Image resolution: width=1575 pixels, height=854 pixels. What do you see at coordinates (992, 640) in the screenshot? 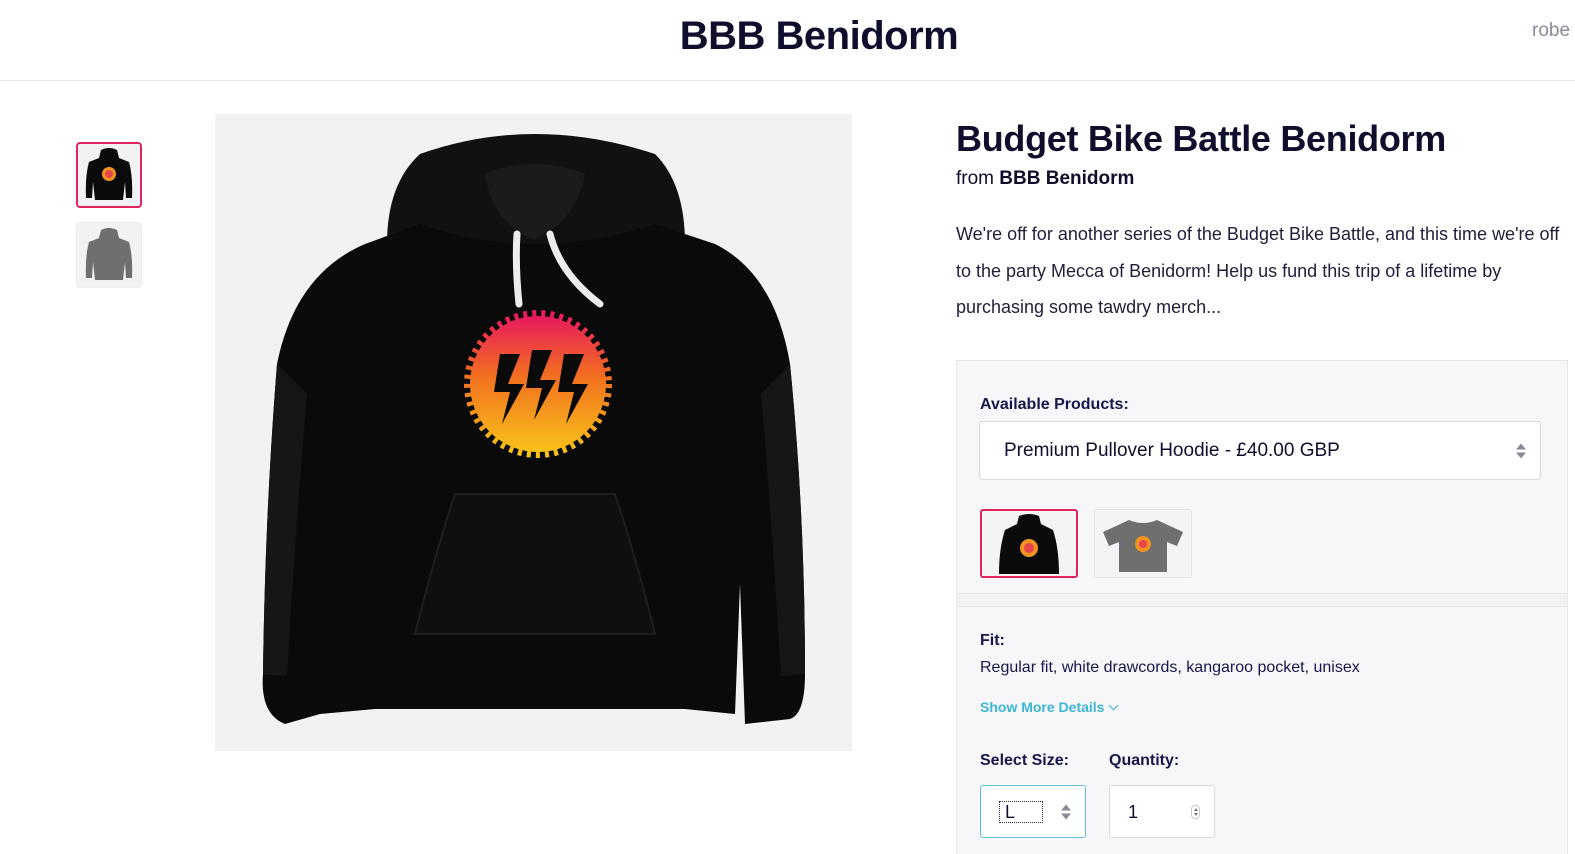
I see `fit-label: Fit:` at bounding box center [992, 640].